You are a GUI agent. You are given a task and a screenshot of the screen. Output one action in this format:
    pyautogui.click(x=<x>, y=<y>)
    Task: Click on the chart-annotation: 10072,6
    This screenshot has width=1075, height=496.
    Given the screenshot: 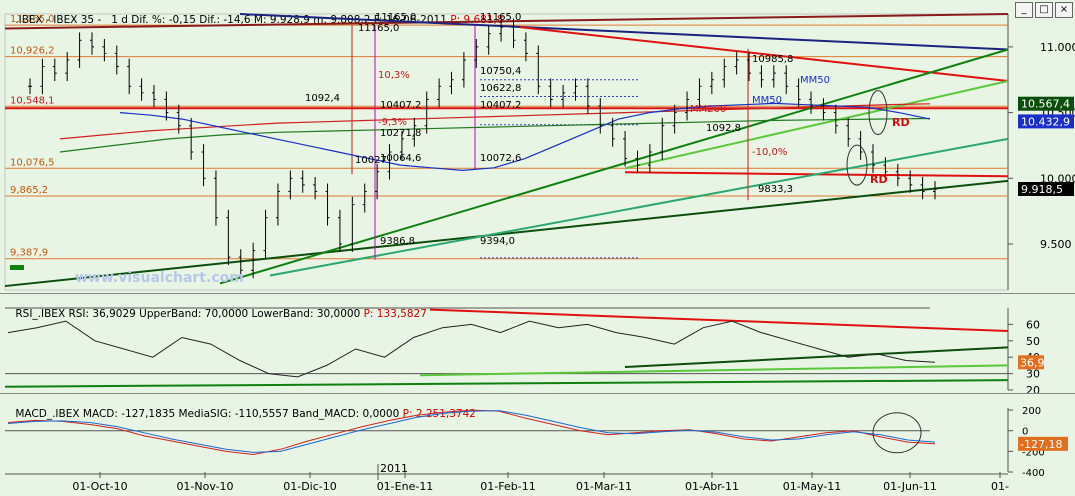 What is the action you would take?
    pyautogui.click(x=500, y=158)
    